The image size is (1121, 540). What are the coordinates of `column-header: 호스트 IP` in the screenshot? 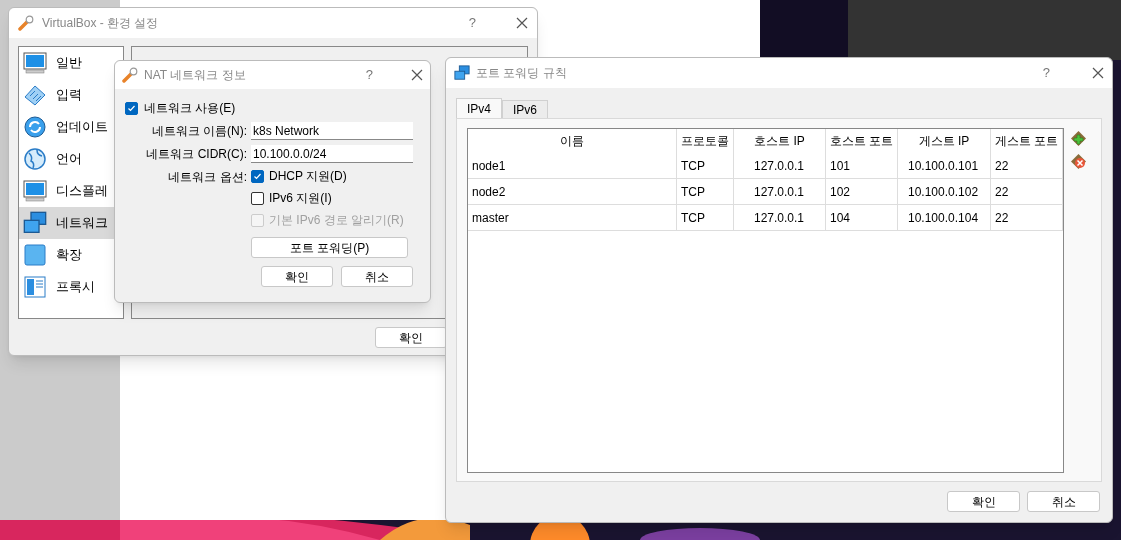 It's located at (780, 141).